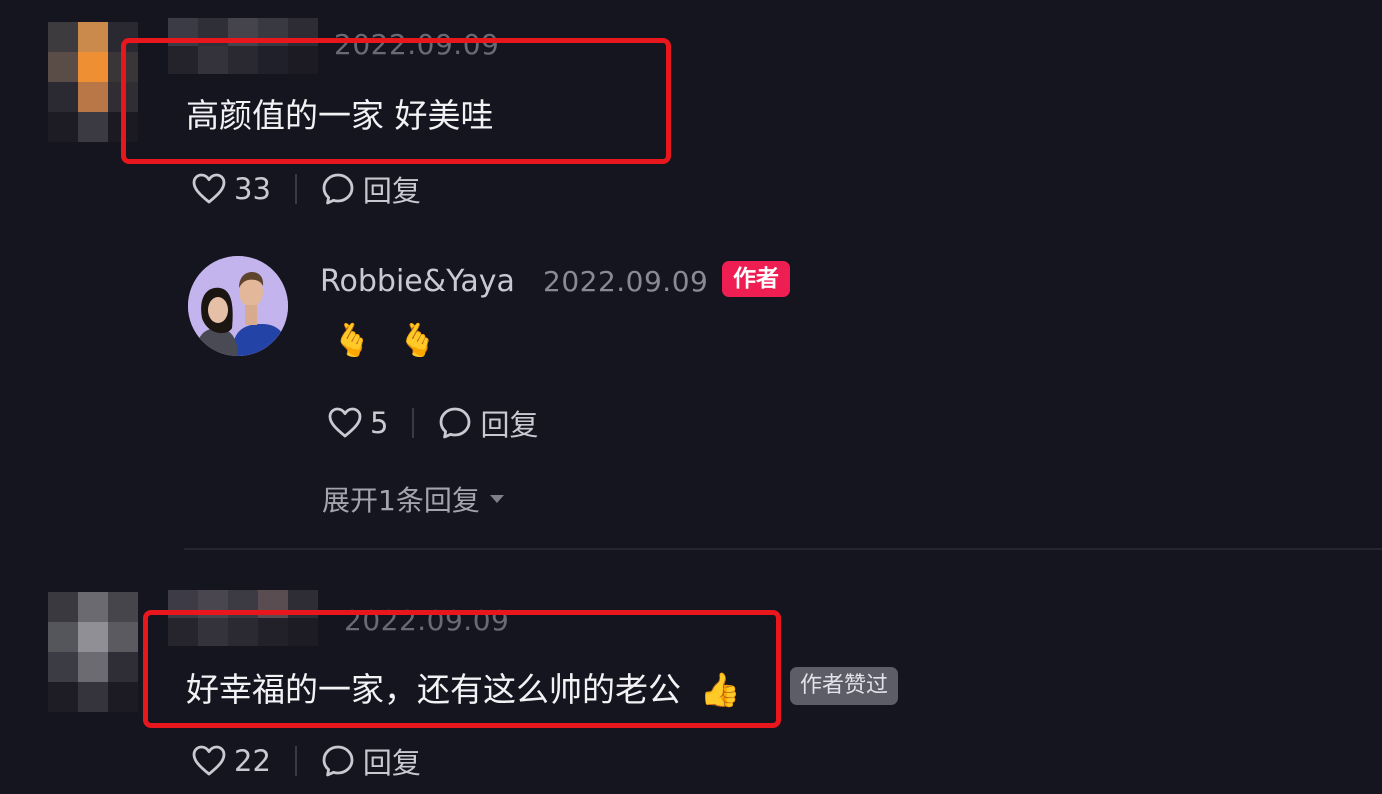 This screenshot has width=1382, height=794. I want to click on author-badge: 作者, so click(756, 279).